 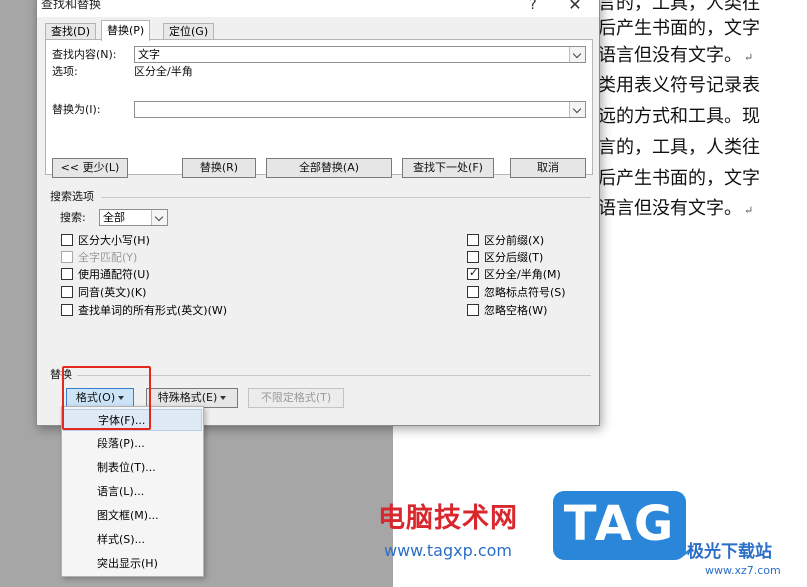 What do you see at coordinates (65, 71) in the screenshot?
I see `options-label: 选项:` at bounding box center [65, 71].